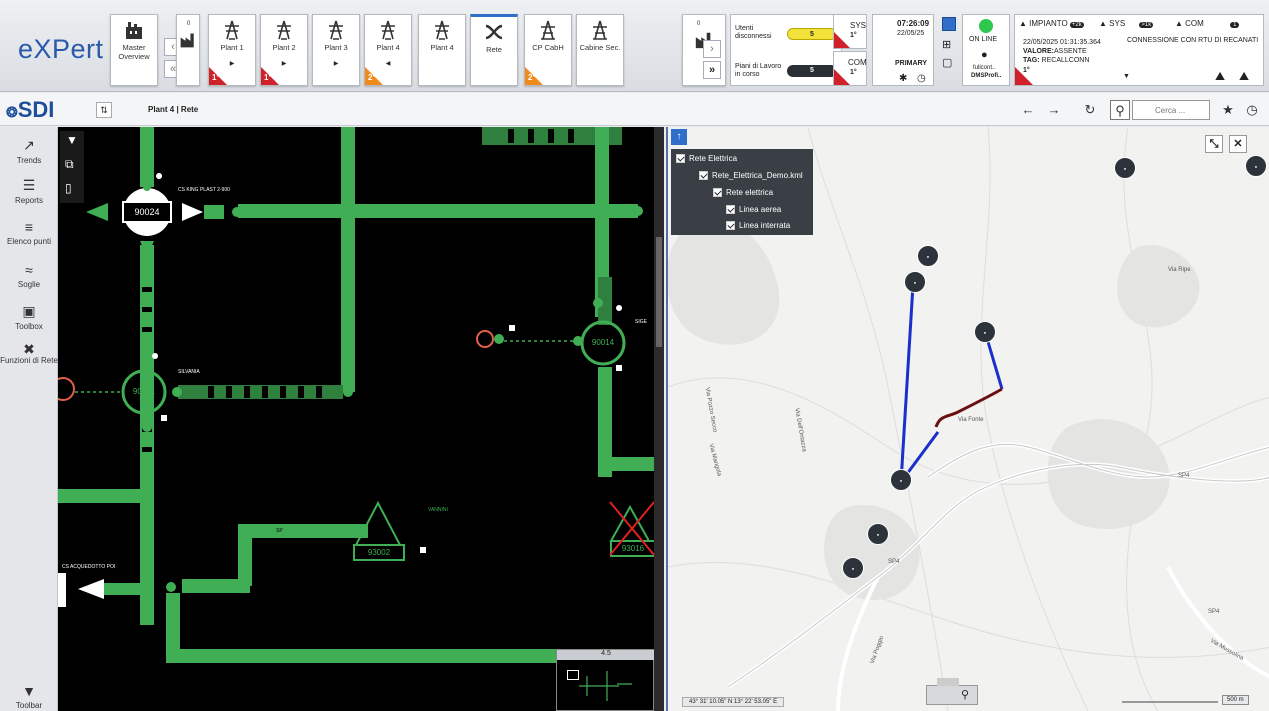 The image size is (1269, 711). I want to click on node-90024: 90024, so click(147, 212).